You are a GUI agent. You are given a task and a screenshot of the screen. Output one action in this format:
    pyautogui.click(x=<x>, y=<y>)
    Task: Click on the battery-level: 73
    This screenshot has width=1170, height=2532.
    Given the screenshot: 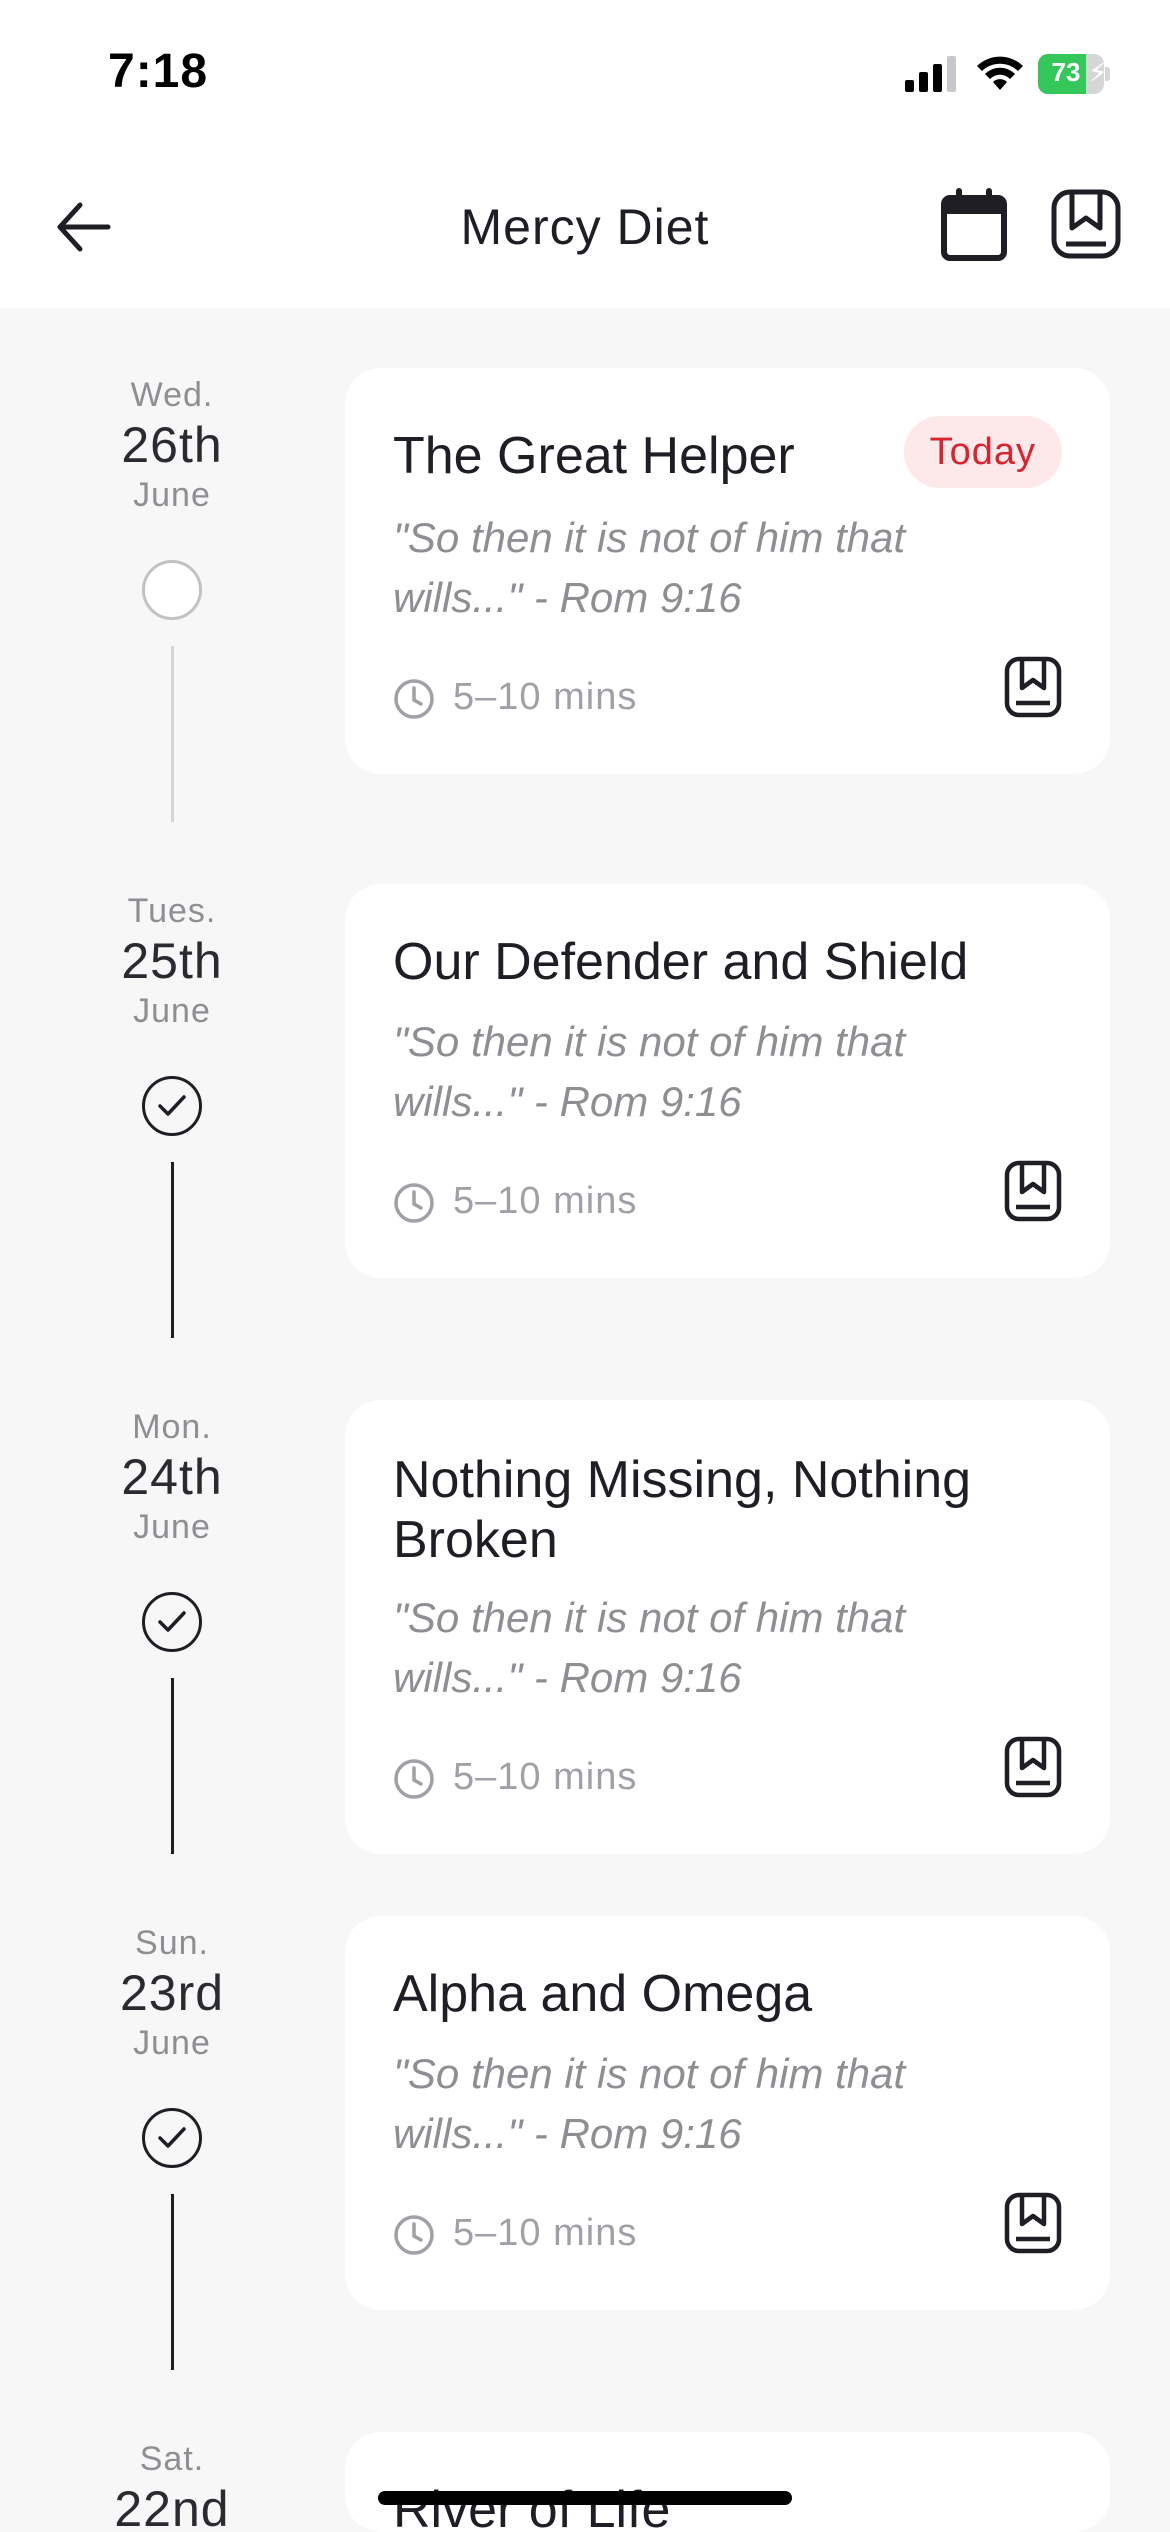 What is the action you would take?
    pyautogui.click(x=1066, y=72)
    